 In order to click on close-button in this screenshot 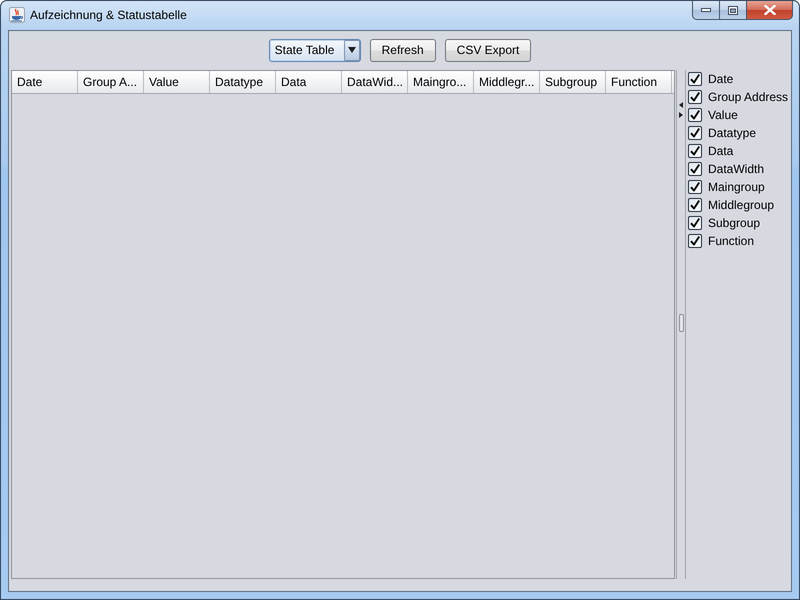, I will do `click(770, 10)`.